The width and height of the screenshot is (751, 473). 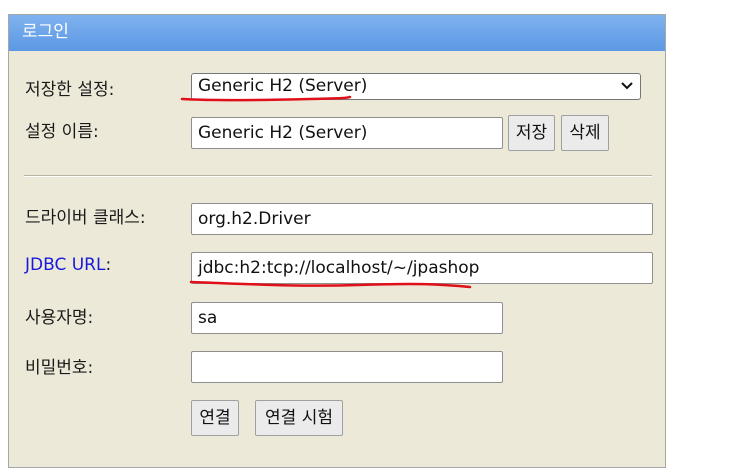 I want to click on save-button: 저장, so click(x=531, y=133).